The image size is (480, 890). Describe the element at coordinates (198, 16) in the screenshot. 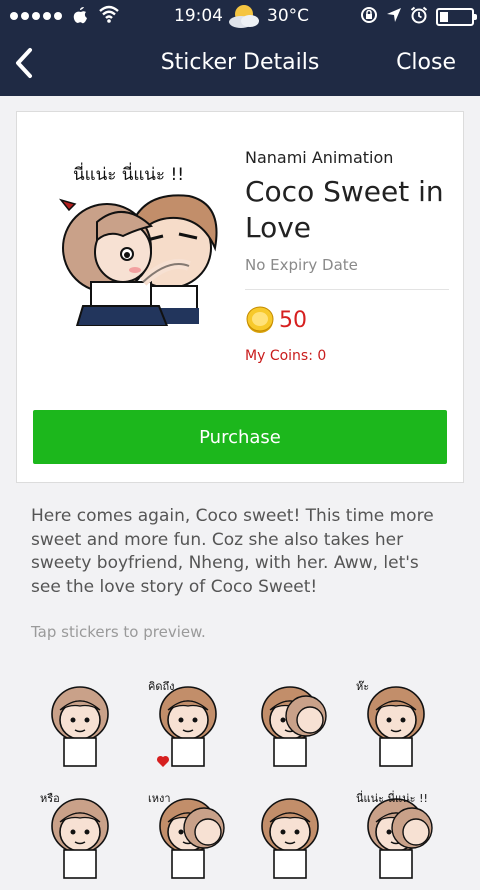

I see `clock: 19:04` at that location.